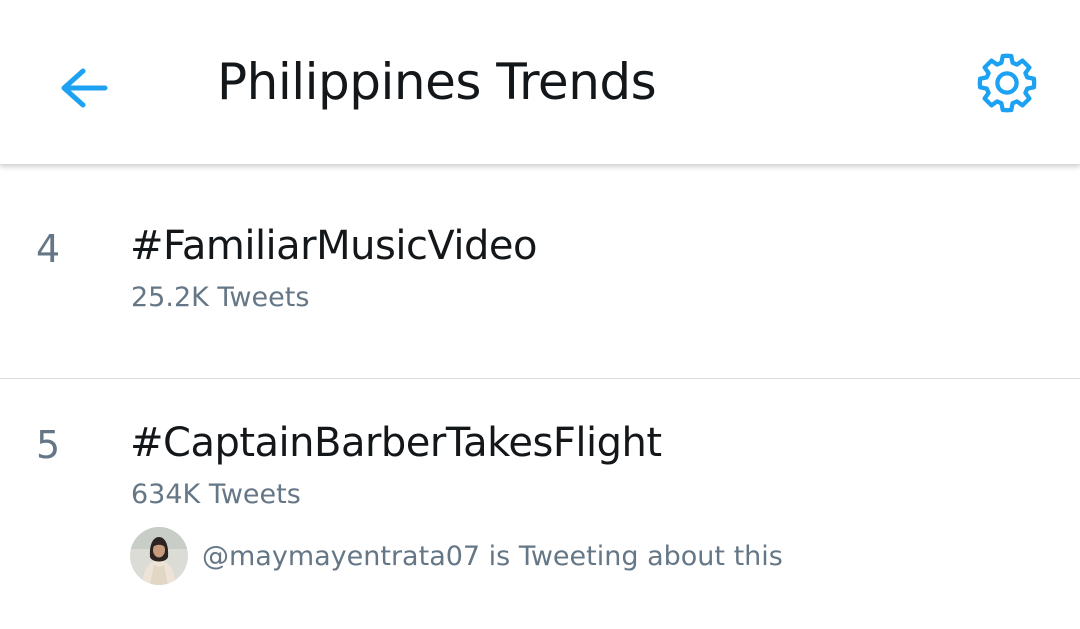 The width and height of the screenshot is (1080, 629). Describe the element at coordinates (334, 246) in the screenshot. I see `trend-name: #FamiliarMusicVideo` at that location.